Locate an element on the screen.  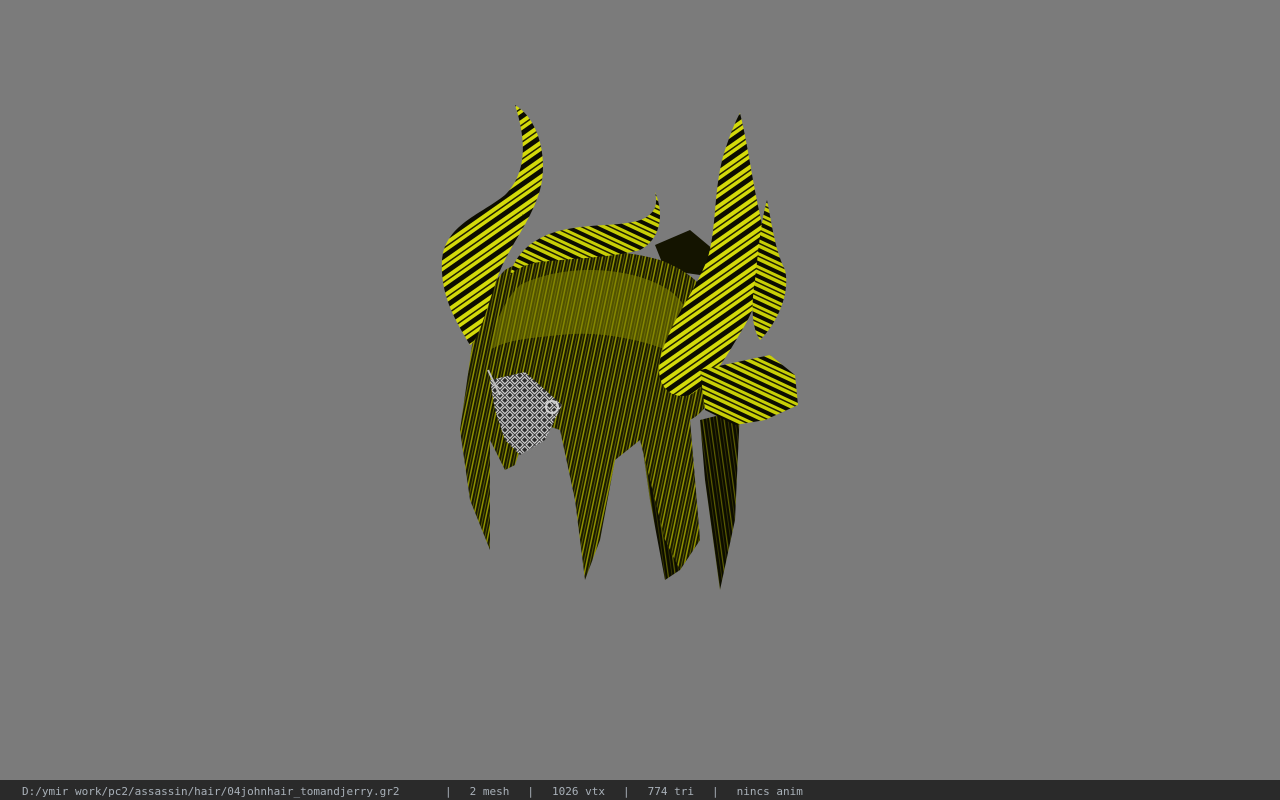
vertex-count: 1026 vtx is located at coordinates (578, 791).